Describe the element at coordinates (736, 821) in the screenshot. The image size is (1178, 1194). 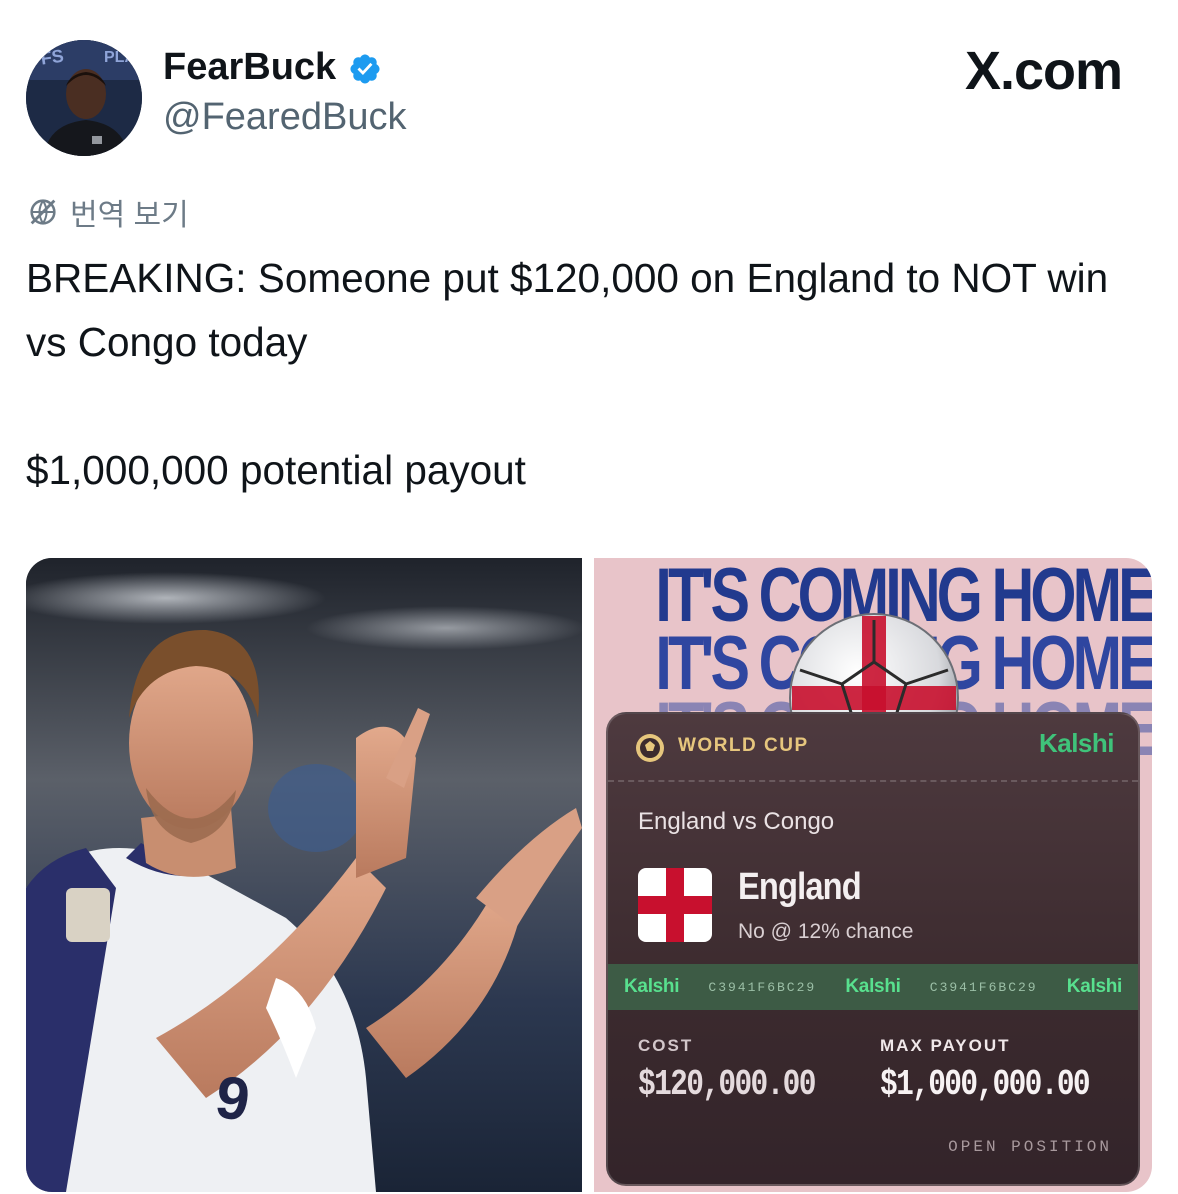
I see `match-title: England vs Congo` at that location.